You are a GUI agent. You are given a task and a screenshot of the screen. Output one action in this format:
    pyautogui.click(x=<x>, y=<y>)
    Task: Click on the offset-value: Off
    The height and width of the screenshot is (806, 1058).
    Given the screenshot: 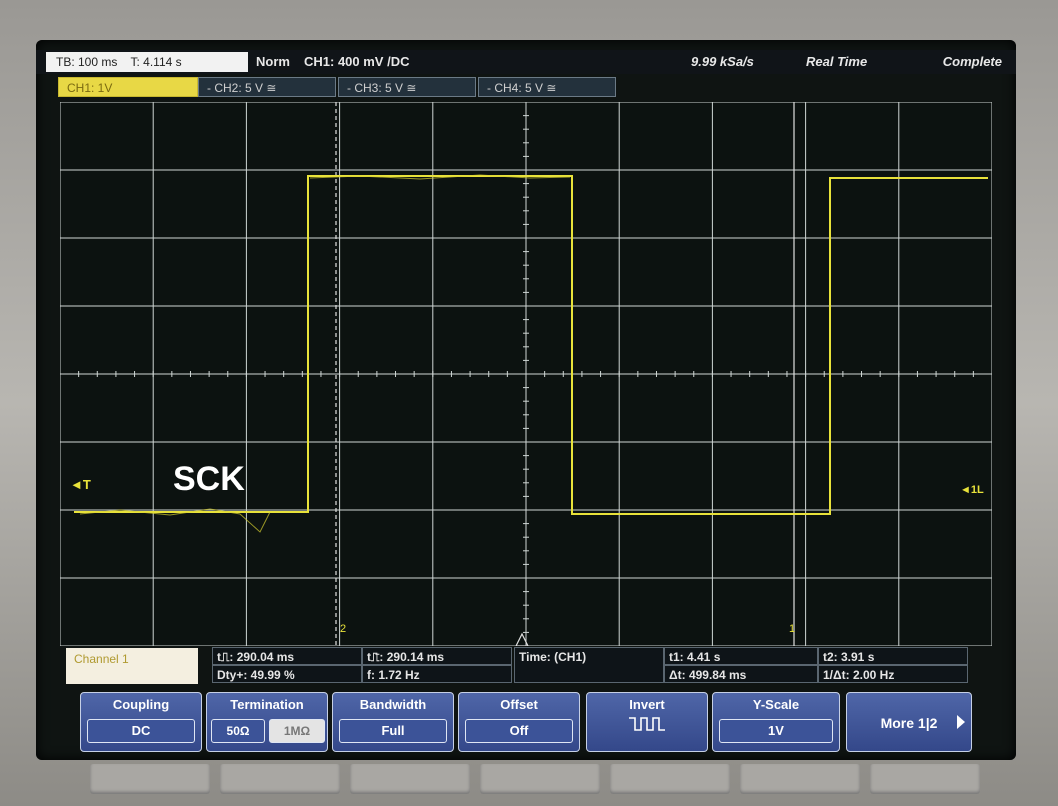 What is the action you would take?
    pyautogui.click(x=519, y=731)
    